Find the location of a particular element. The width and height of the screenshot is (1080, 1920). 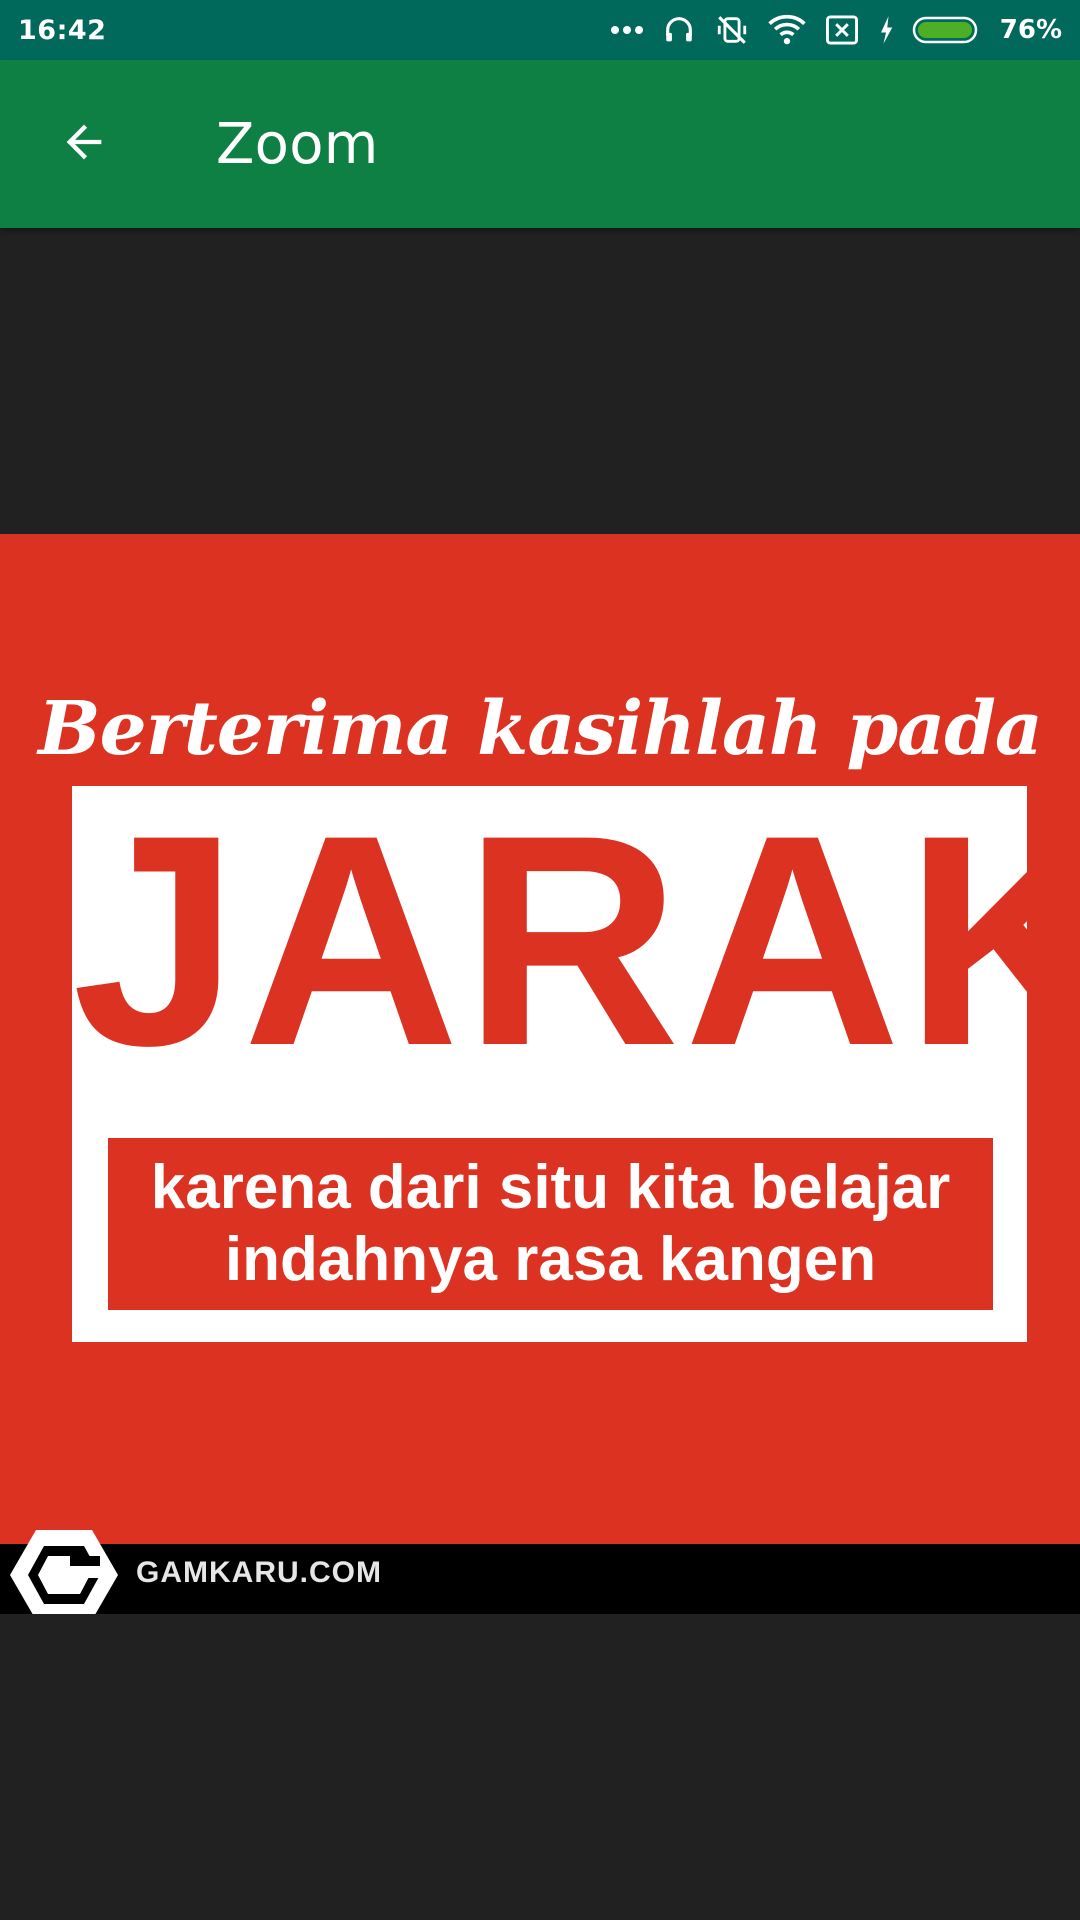

image-script-text: Berterima kasihlah pada is located at coordinates (540, 729).